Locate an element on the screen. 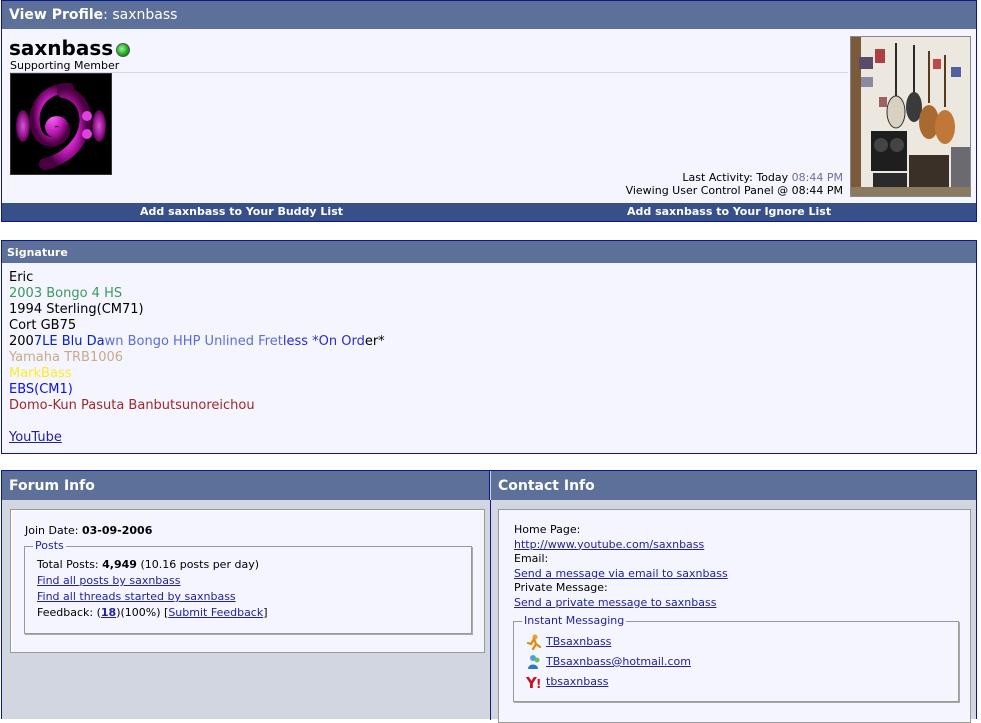 The image size is (981, 723). last-activity-time: 08:44 PM is located at coordinates (817, 177).